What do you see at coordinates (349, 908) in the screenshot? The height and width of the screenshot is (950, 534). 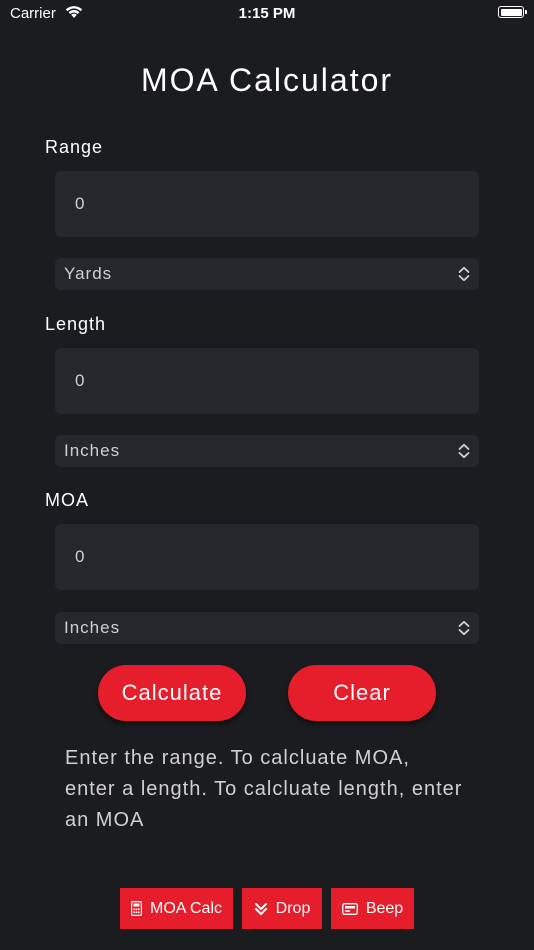 I see `pager-icon` at bounding box center [349, 908].